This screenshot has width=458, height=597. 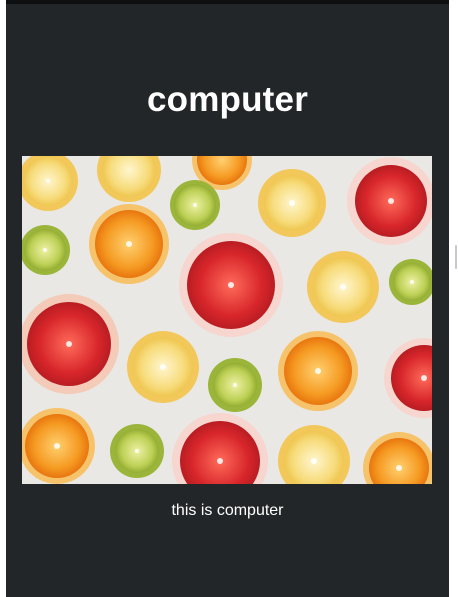 I want to click on top-bar, so click(x=227, y=2).